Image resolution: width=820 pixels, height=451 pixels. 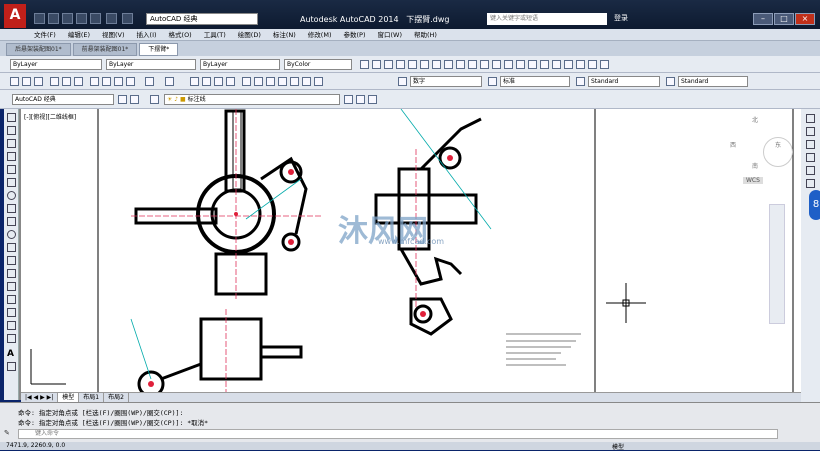 What do you see at coordinates (402, 81) in the screenshot?
I see `textstyle-icon` at bounding box center [402, 81].